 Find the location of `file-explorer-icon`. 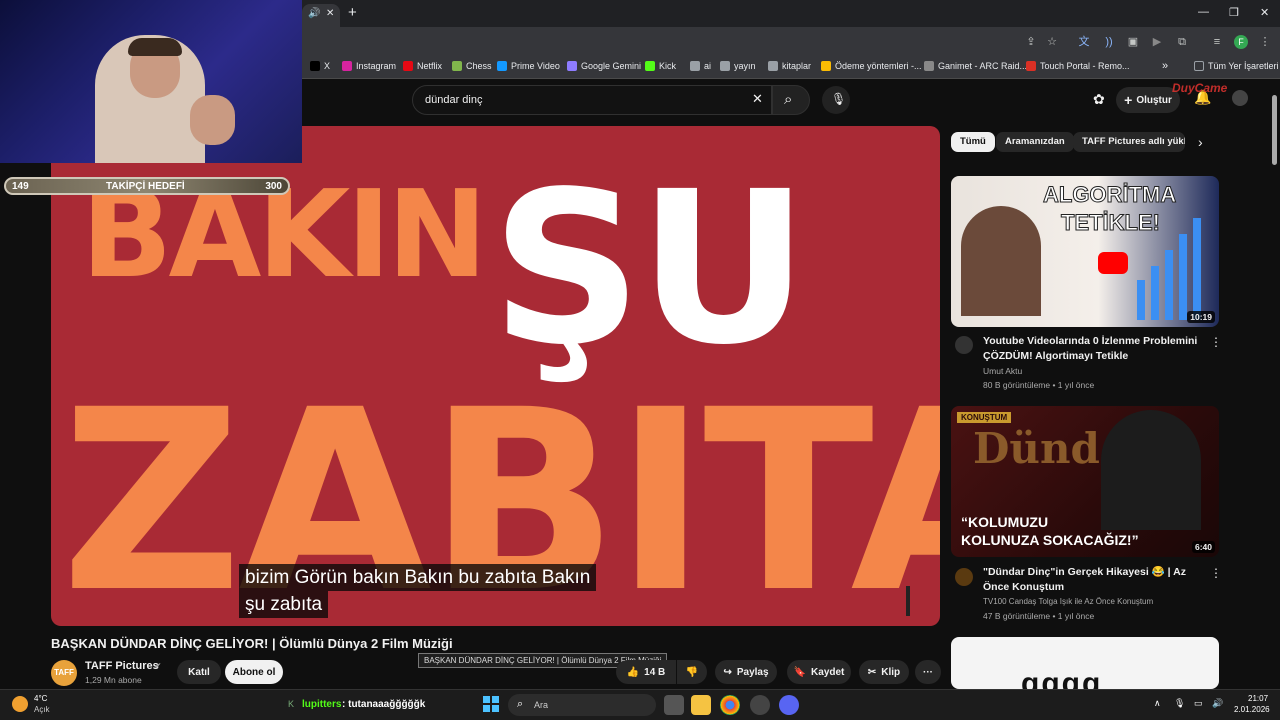

file-explorer-icon is located at coordinates (701, 705).